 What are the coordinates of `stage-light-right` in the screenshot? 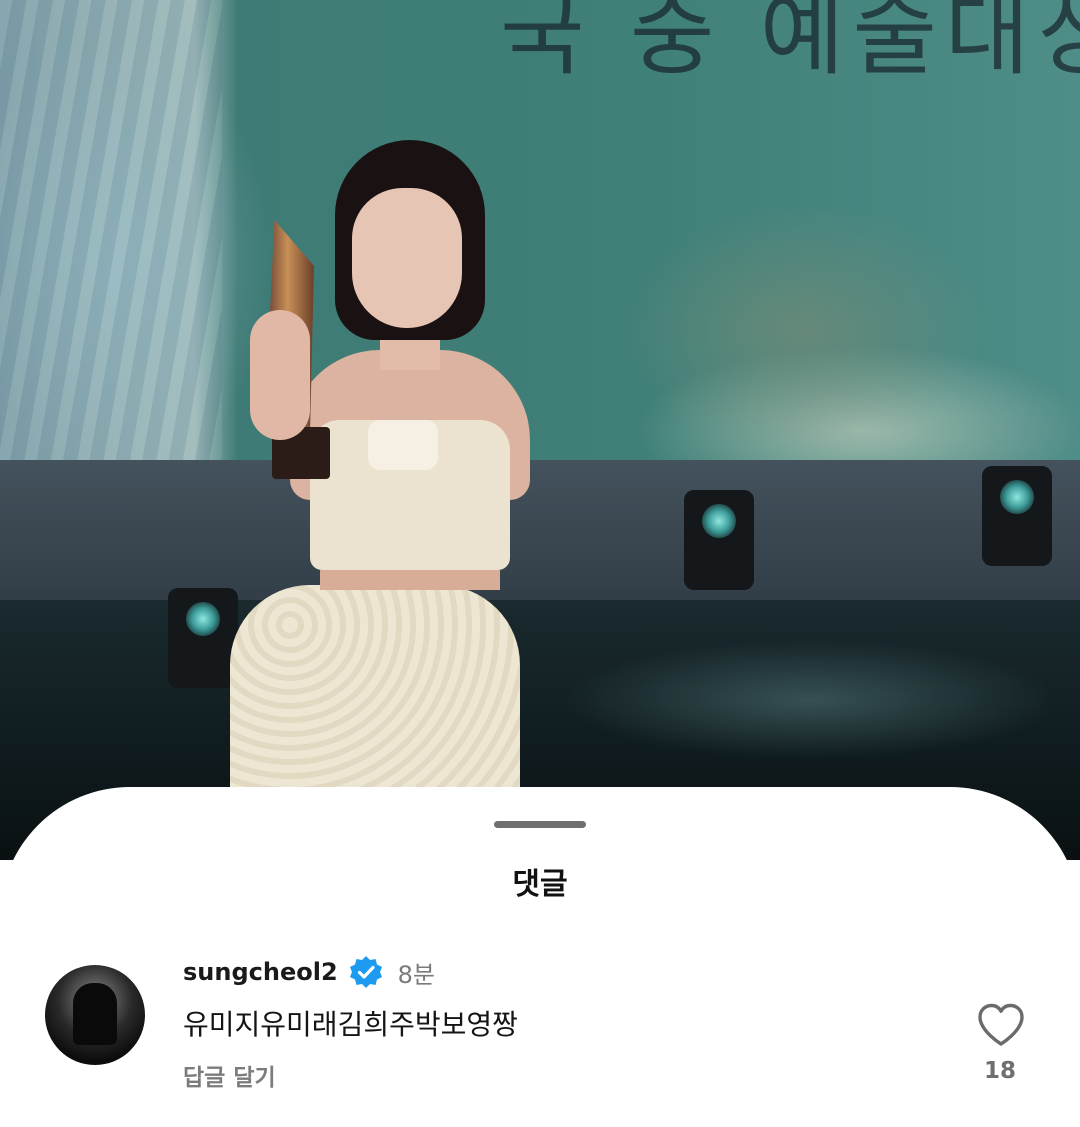 It's located at (1017, 516).